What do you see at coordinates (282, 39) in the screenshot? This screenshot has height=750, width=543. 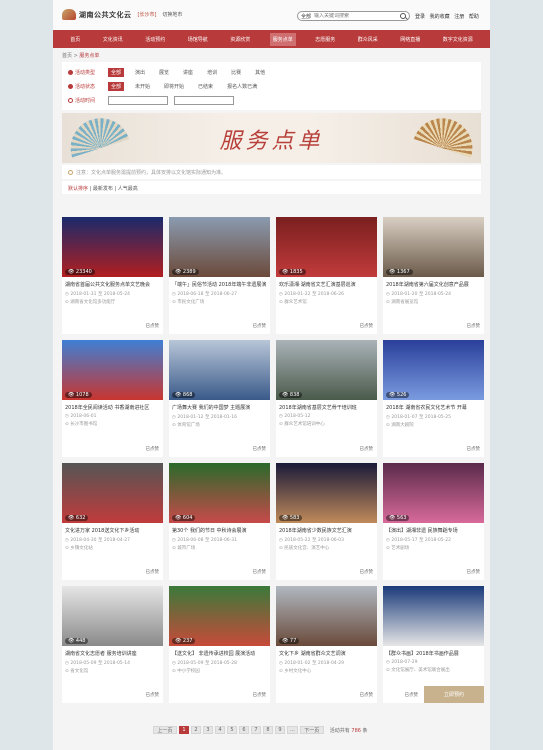 I see `nav-item-service-order: 服务点单` at bounding box center [282, 39].